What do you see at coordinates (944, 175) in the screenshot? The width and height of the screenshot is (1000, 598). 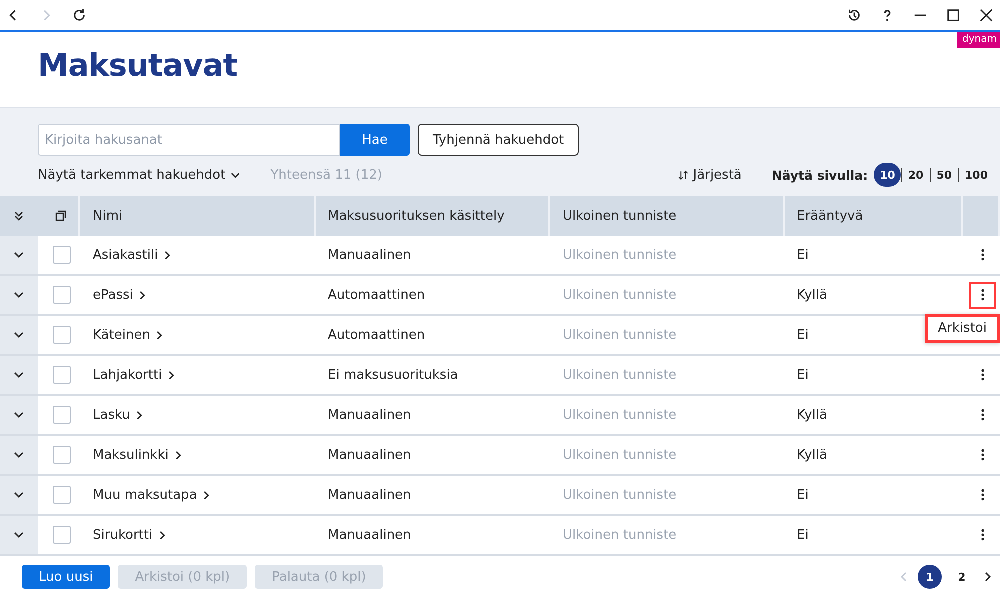 I see `page-size-option: 50` at bounding box center [944, 175].